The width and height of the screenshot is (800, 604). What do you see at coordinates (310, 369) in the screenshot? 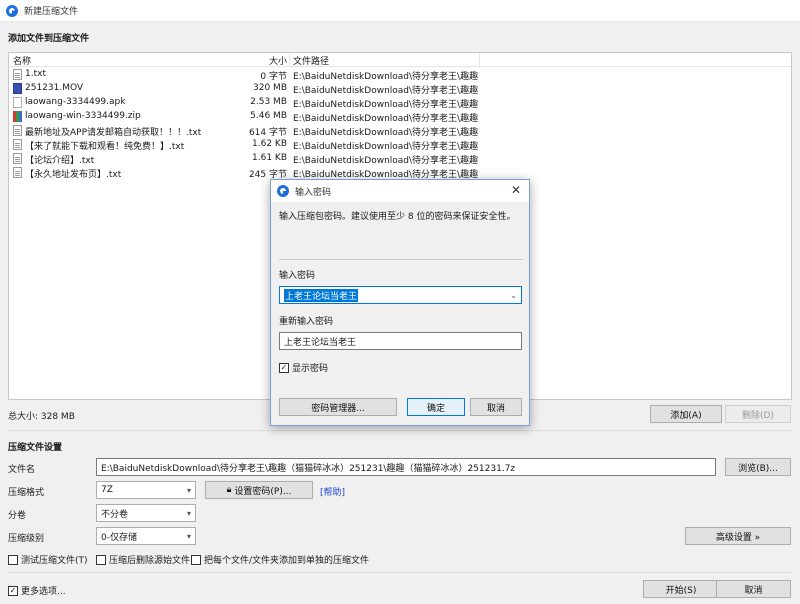
I see `show-password-label: 显示密码` at bounding box center [310, 369].